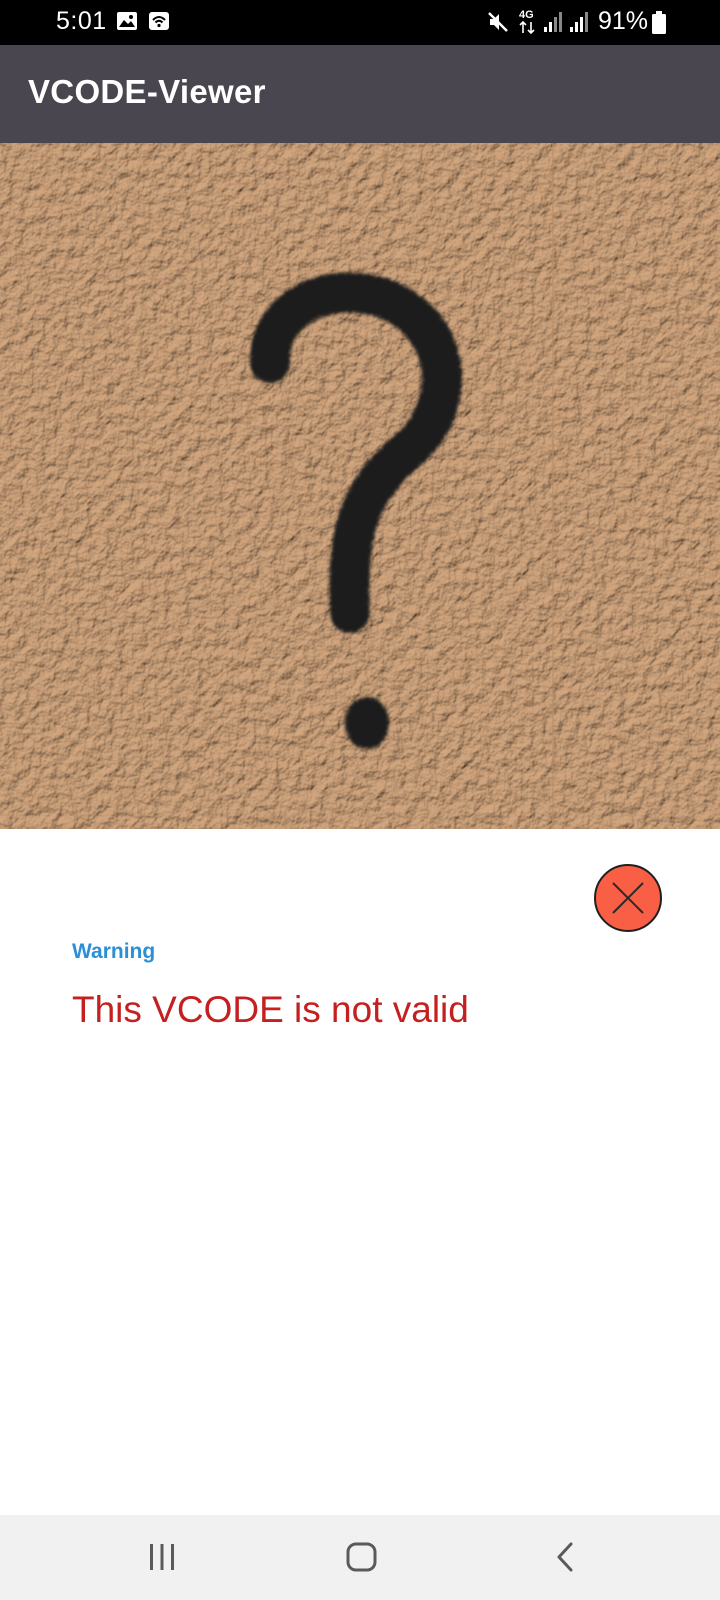 This screenshot has width=720, height=1600. I want to click on app-title: VCODE-Viewer, so click(147, 91).